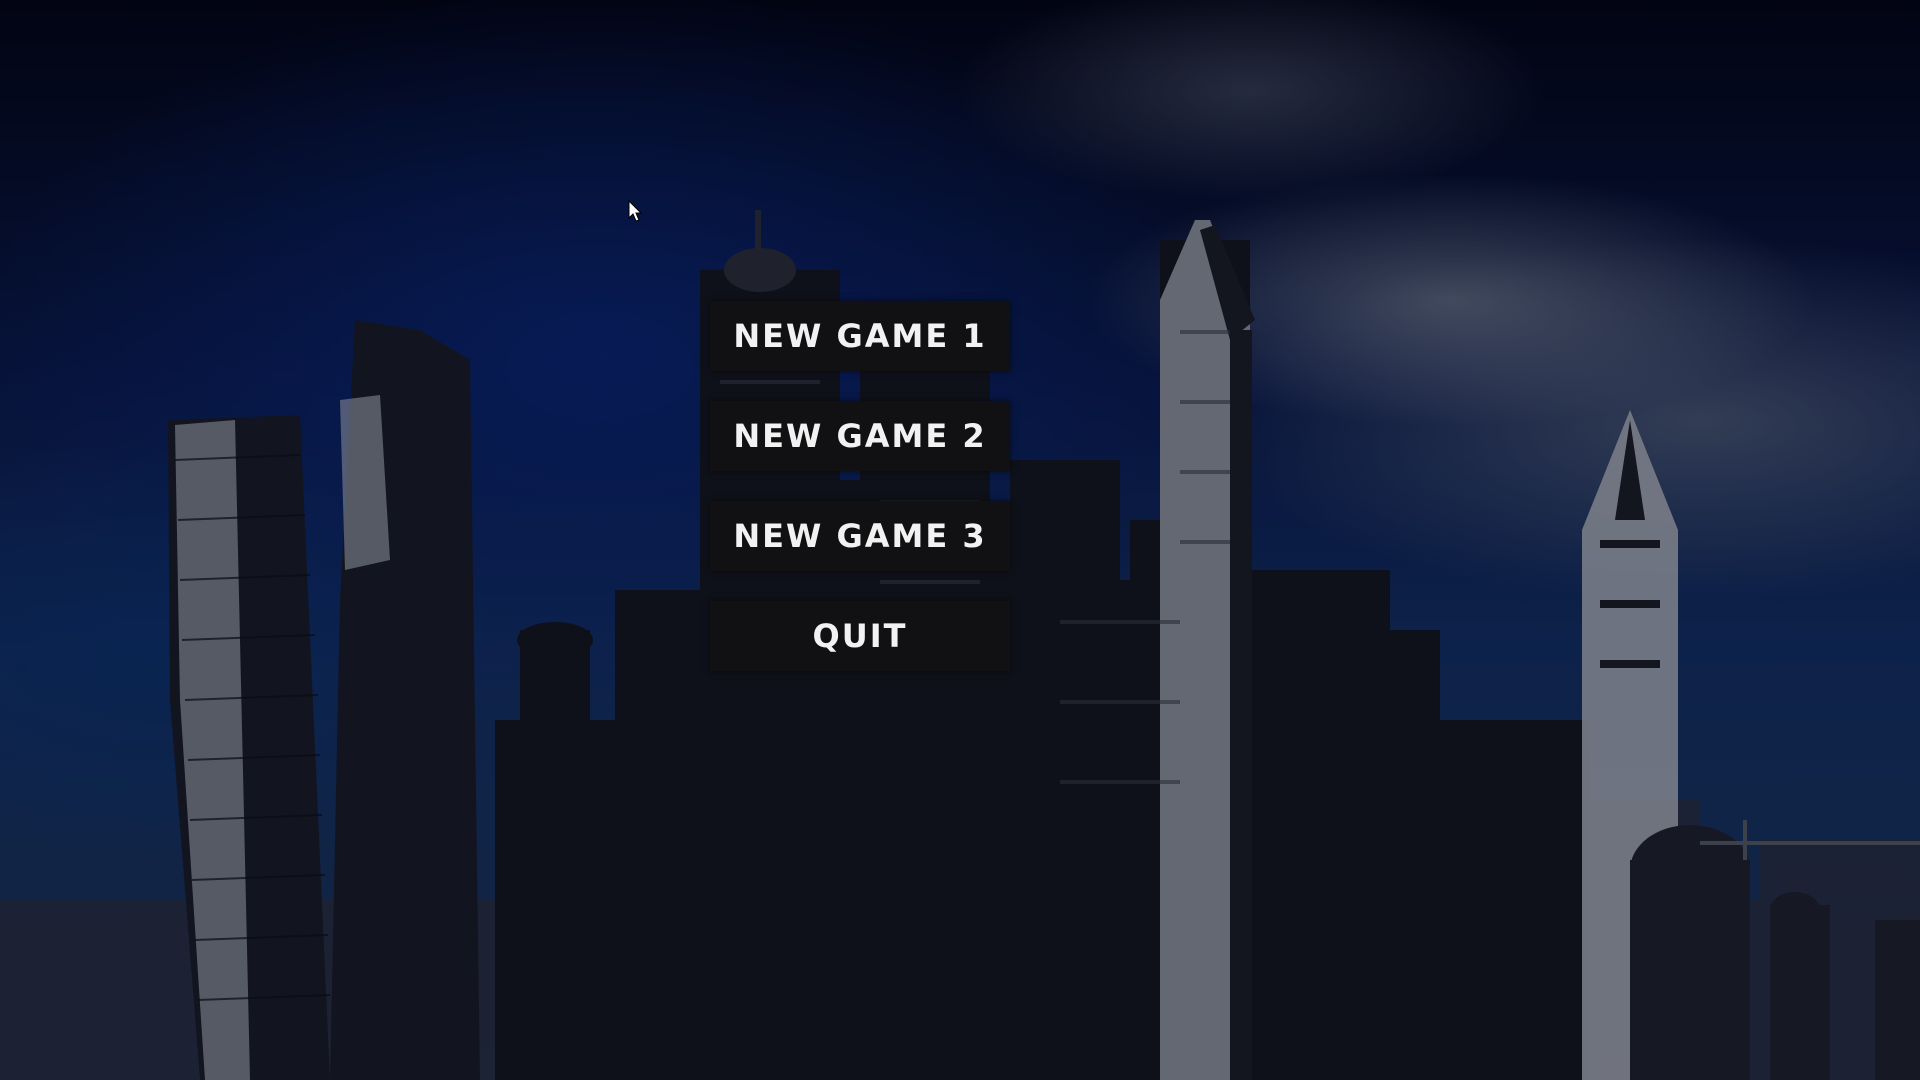 This screenshot has height=1080, width=1920. Describe the element at coordinates (860, 436) in the screenshot. I see `new-game-2-button: NEW GAME 2` at that location.